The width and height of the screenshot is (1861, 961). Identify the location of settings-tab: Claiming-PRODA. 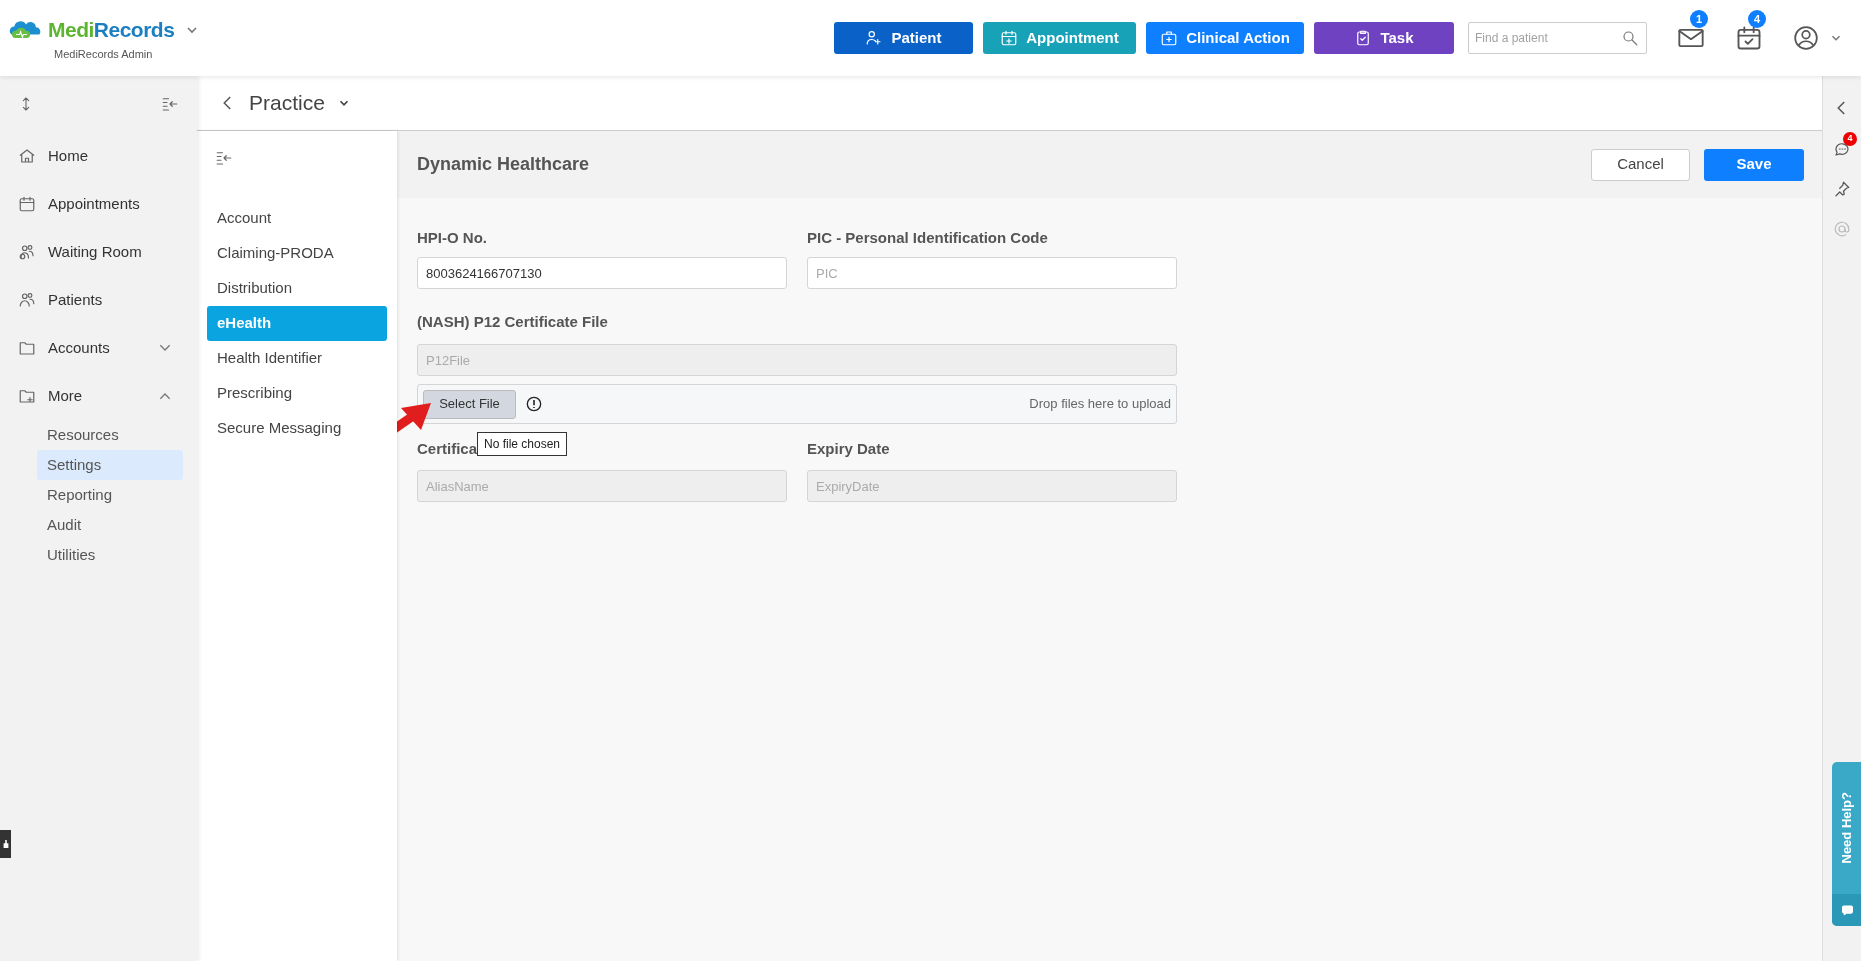
(297, 253).